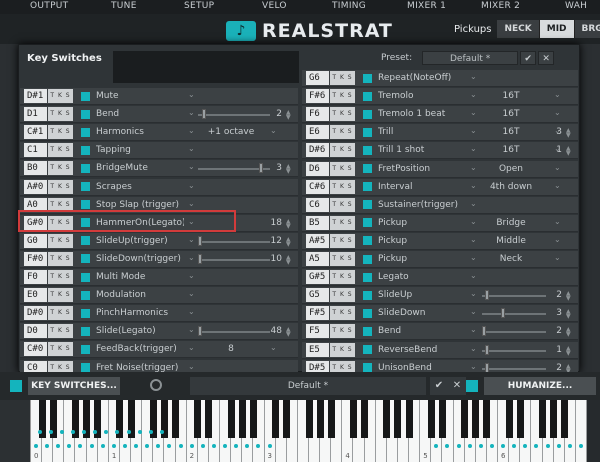  What do you see at coordinates (349, 6) in the screenshot?
I see `tab-timing: TIMING` at bounding box center [349, 6].